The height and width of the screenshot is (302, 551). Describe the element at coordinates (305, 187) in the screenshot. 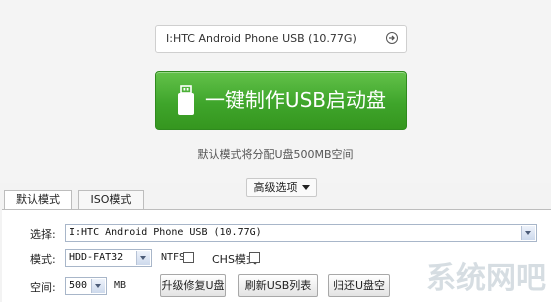

I see `chevron-down-icon` at that location.